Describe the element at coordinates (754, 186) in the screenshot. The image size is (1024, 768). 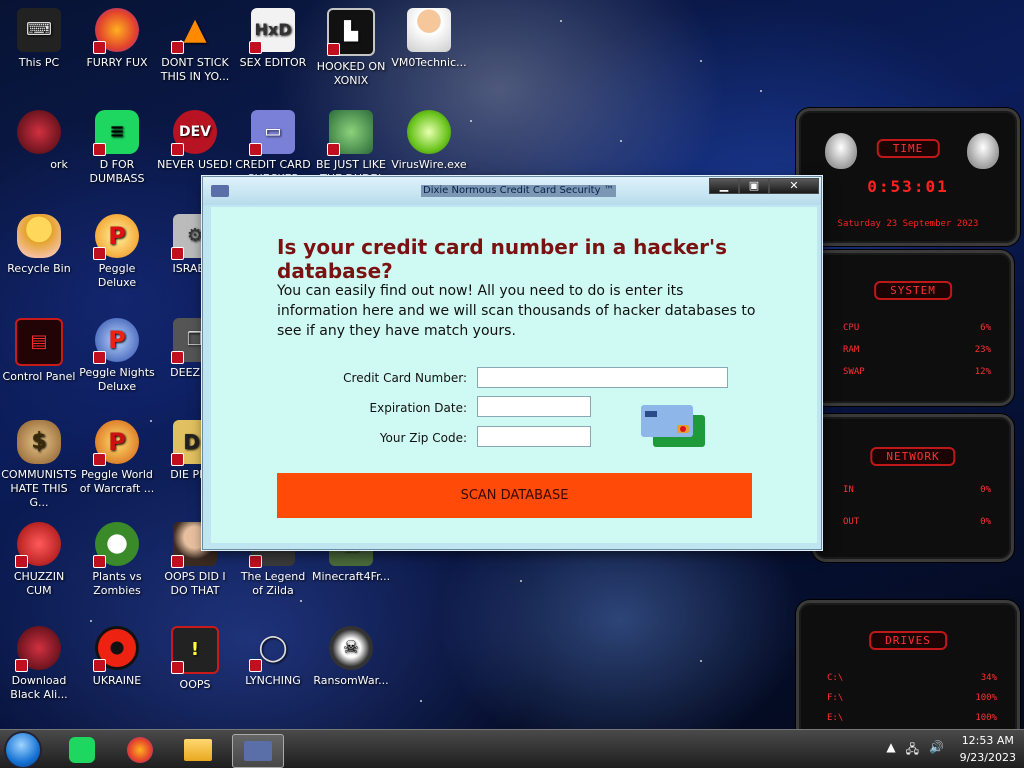
I see `maximize-button: ▣` at that location.